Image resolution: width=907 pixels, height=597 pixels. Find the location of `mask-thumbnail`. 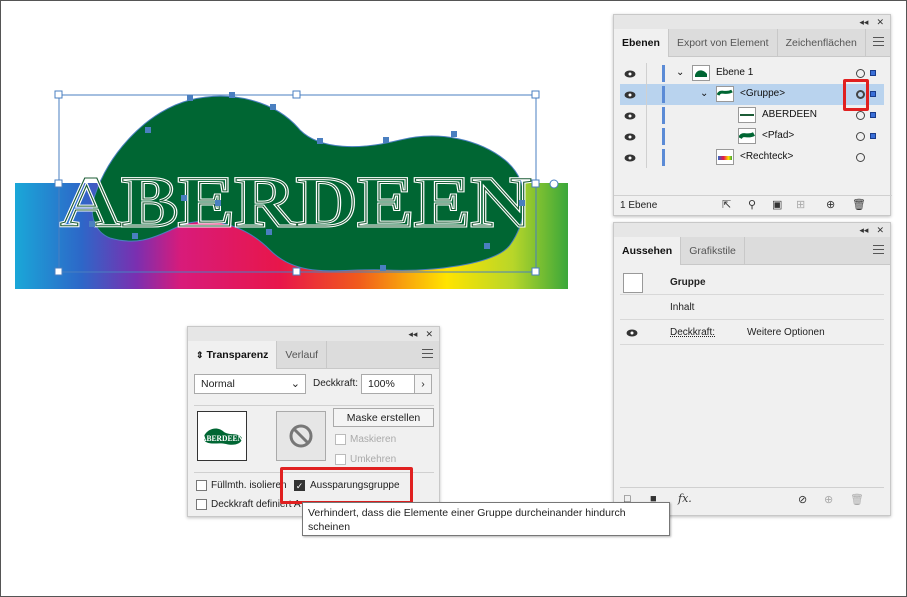

mask-thumbnail is located at coordinates (301, 436).